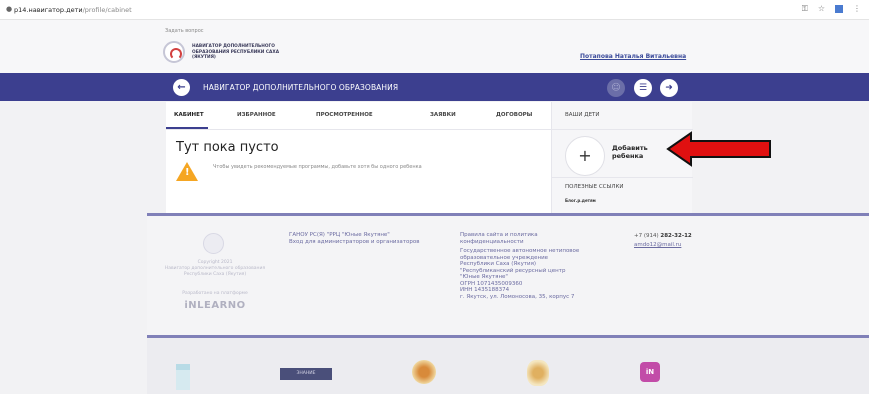 This screenshot has height=394, width=869. What do you see at coordinates (630, 148) in the screenshot?
I see `add-child-label-line1: Добавить` at bounding box center [630, 148].